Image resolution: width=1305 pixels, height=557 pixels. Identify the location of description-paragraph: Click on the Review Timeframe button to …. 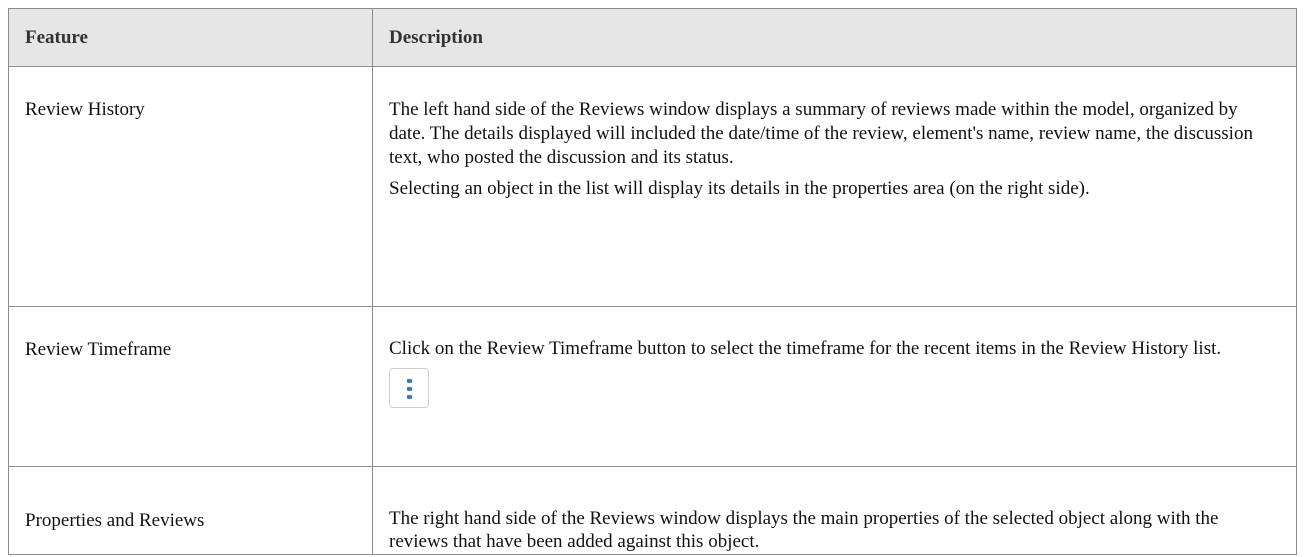
(805, 348).